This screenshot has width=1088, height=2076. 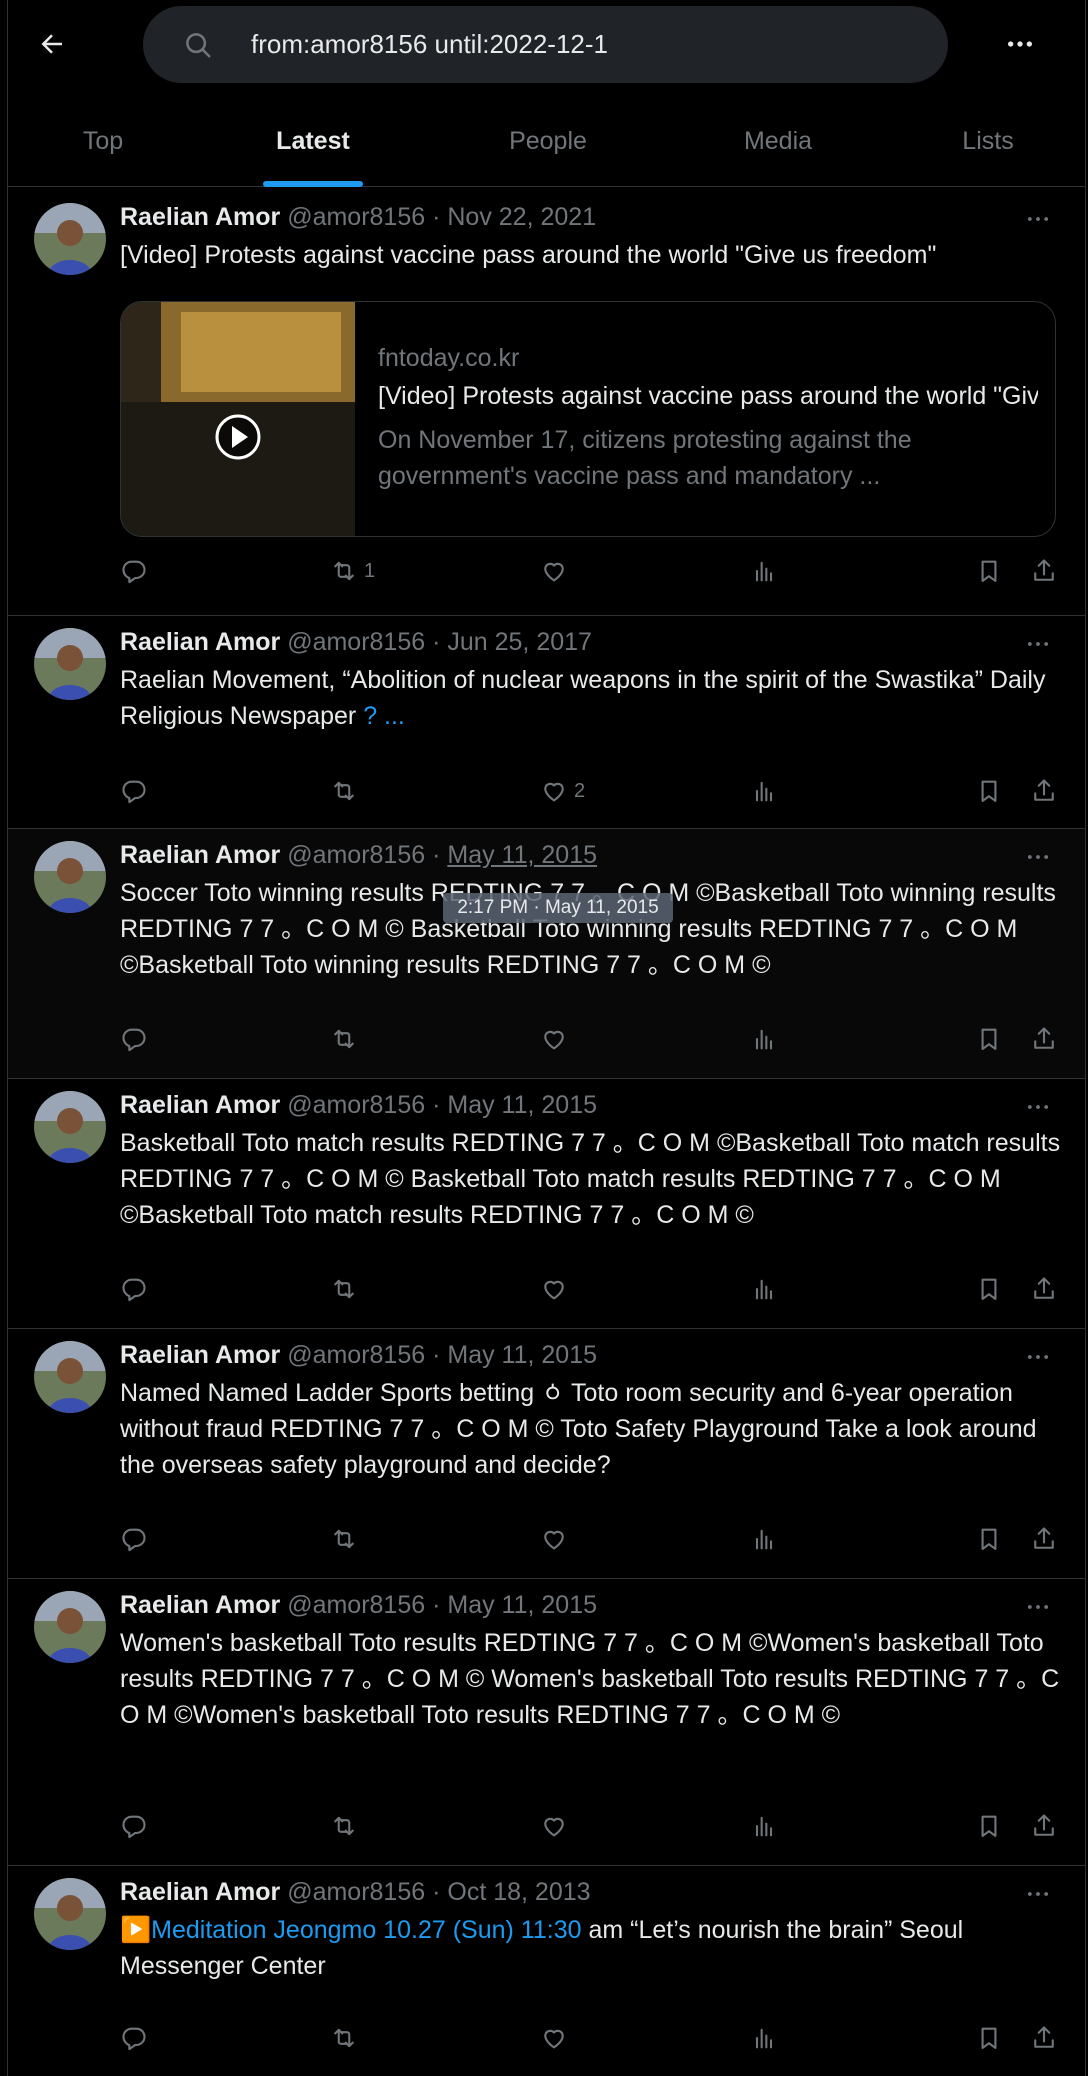 What do you see at coordinates (562, 791) in the screenshot?
I see `like-button: 2` at bounding box center [562, 791].